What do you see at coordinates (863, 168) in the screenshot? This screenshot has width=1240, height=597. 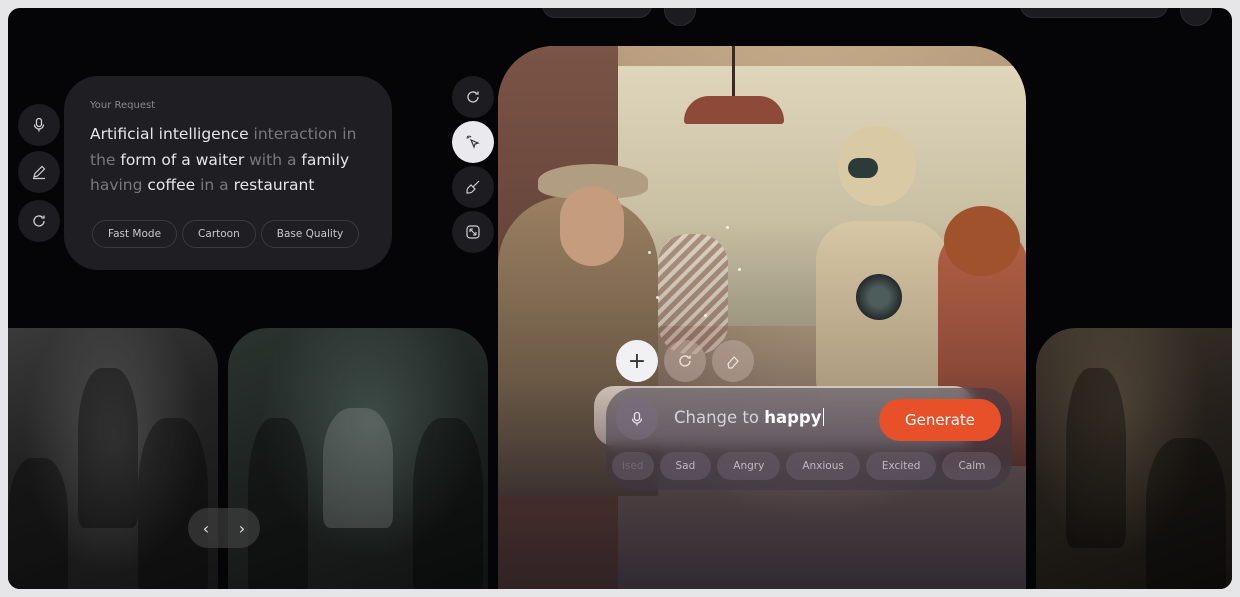 I see `robot-eye-shape` at bounding box center [863, 168].